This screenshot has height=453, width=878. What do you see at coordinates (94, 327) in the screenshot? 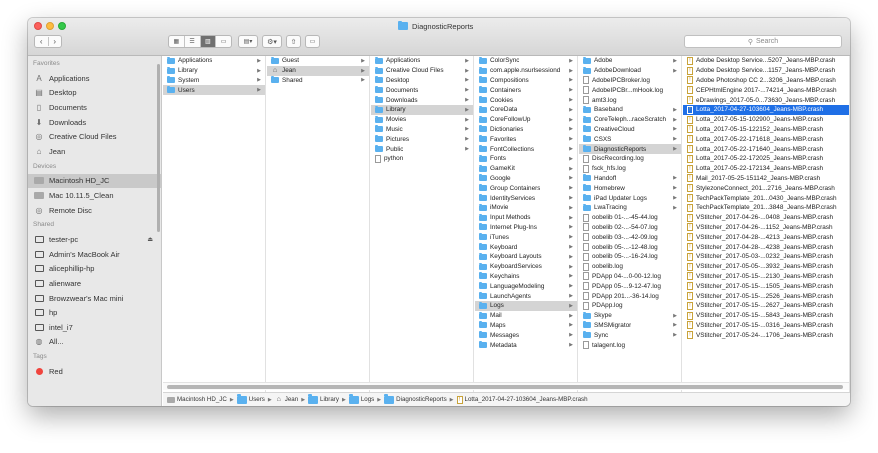
I see `sidebar-item-intel-i7: intel_i7` at bounding box center [94, 327].